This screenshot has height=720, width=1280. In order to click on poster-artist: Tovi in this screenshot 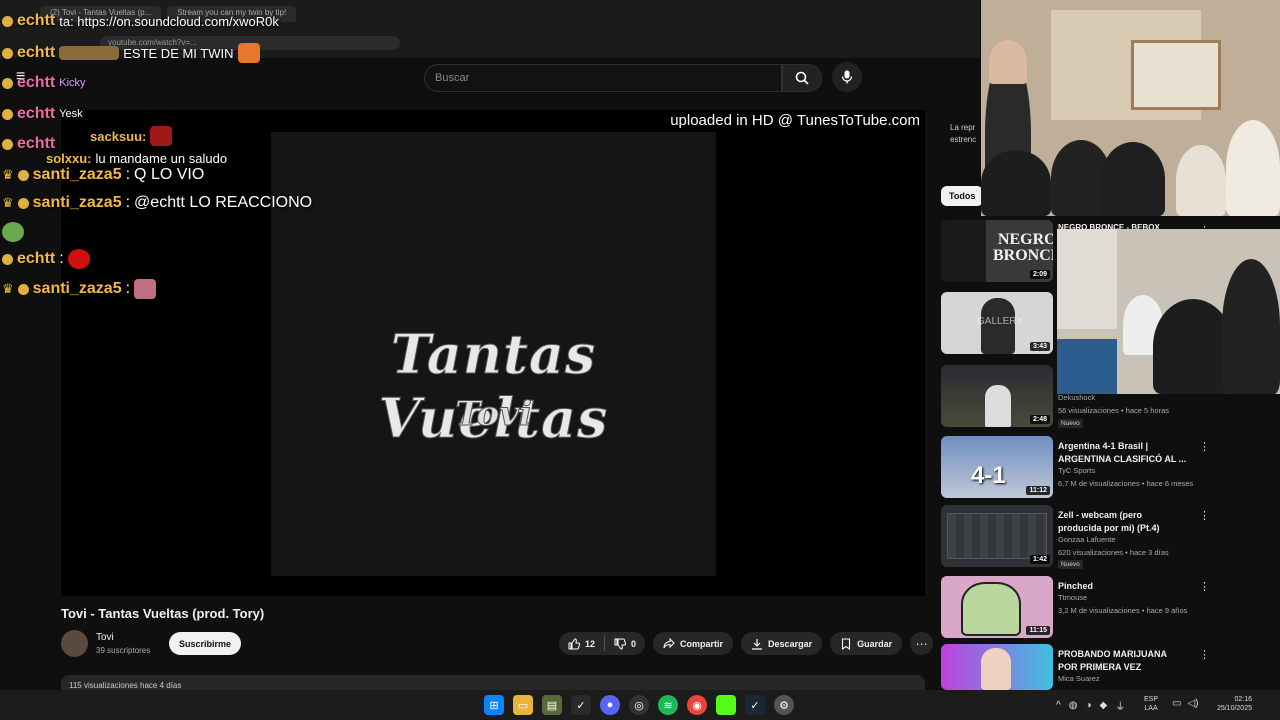, I will do `click(494, 414)`.